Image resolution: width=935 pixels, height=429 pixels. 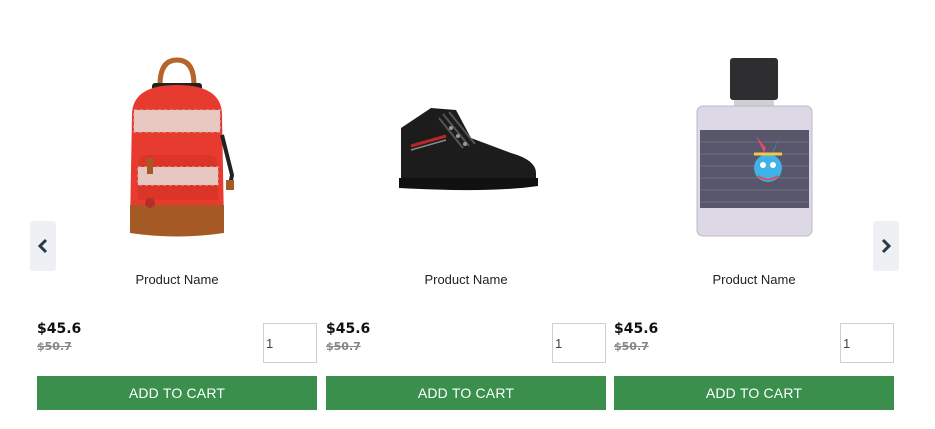 I want to click on boot-image, so click(x=468, y=148).